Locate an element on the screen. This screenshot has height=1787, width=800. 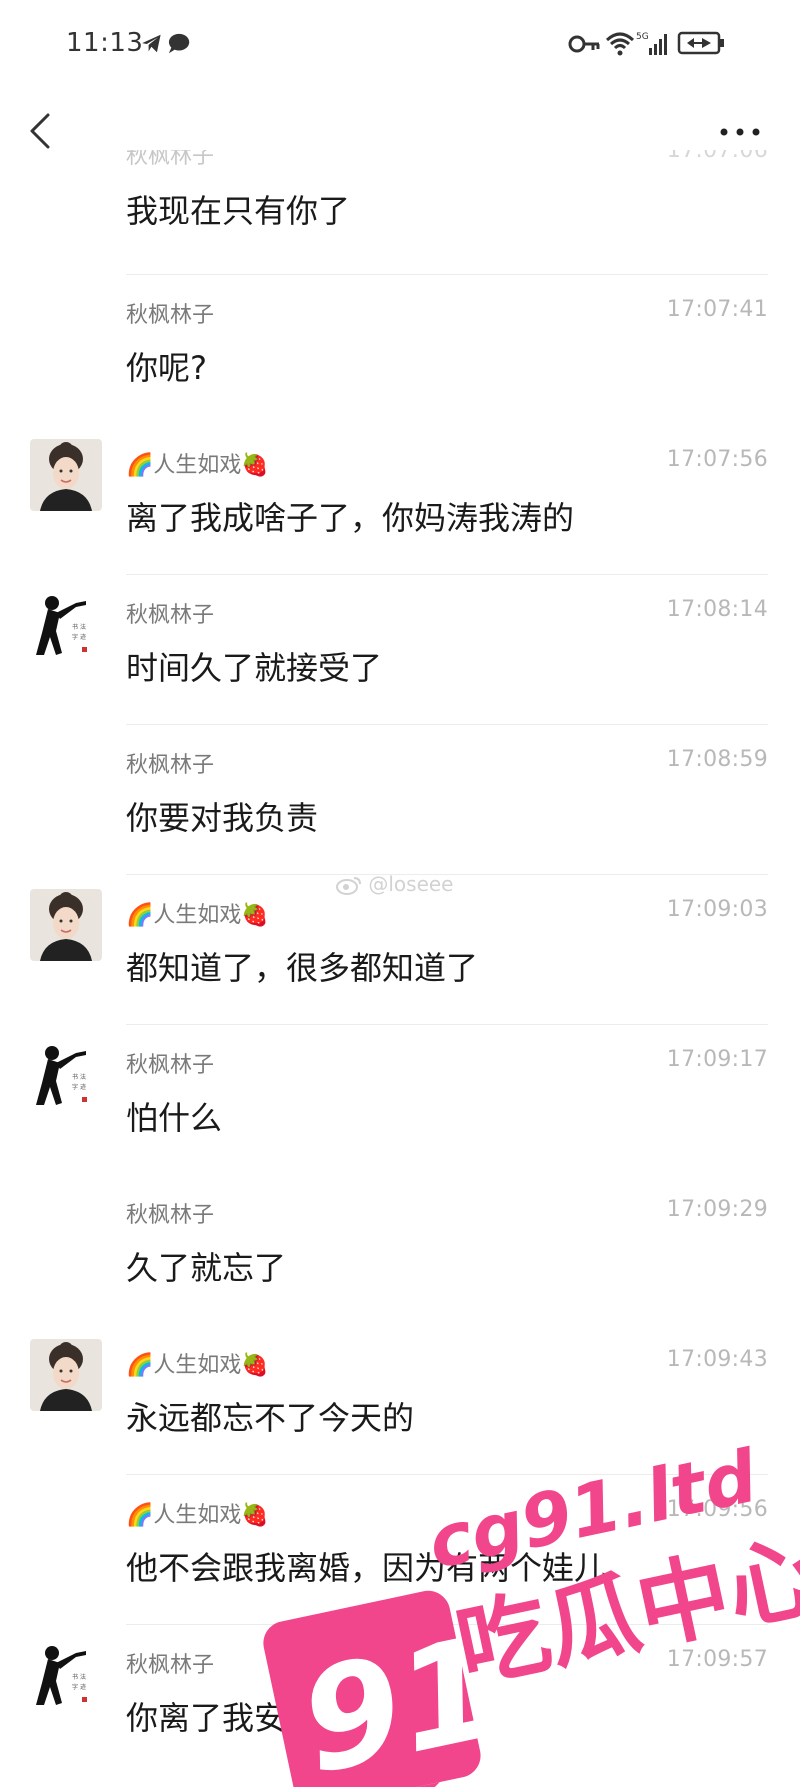
chevron-left-icon is located at coordinates (40, 131).